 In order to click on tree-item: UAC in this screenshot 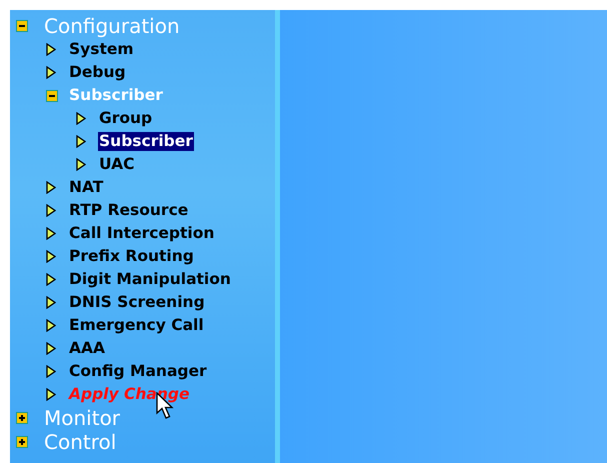, I will do `click(117, 164)`.